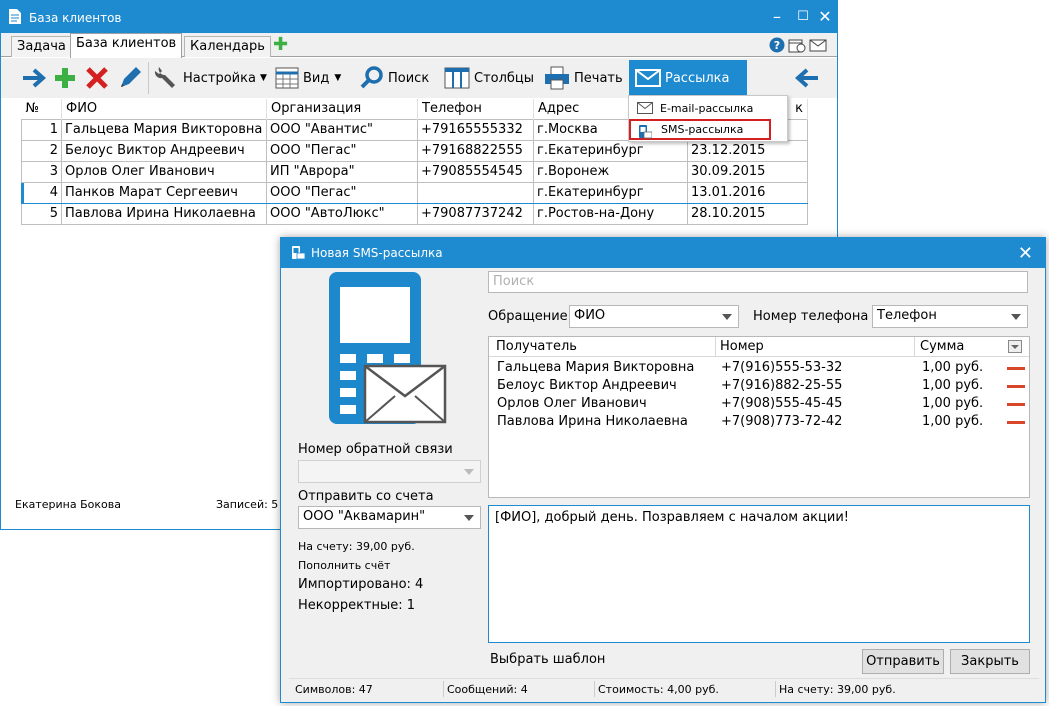  What do you see at coordinates (227, 46) in the screenshot?
I see `tab-calendar: Календарь` at bounding box center [227, 46].